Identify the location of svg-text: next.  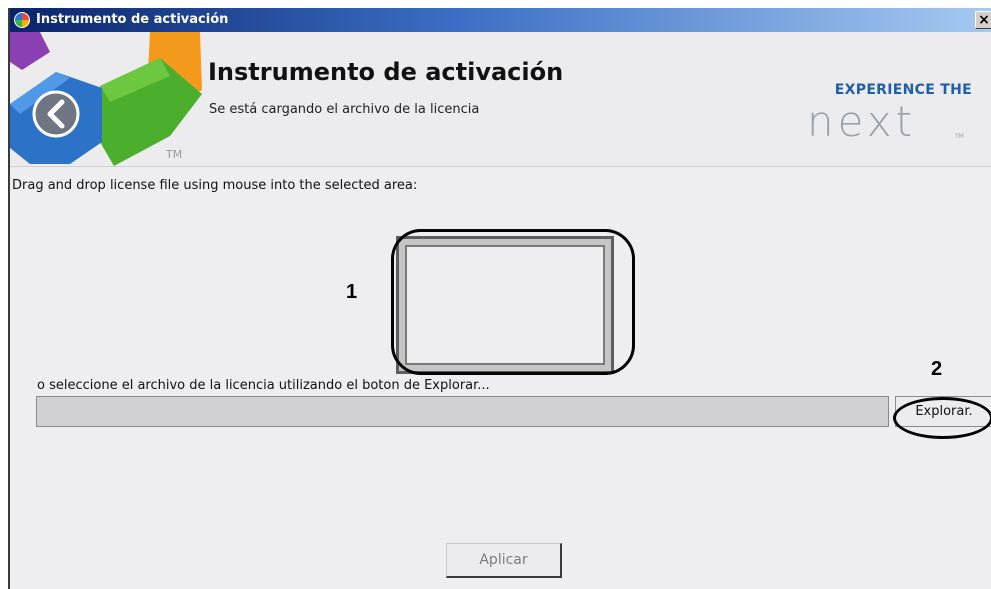
(861, 122).